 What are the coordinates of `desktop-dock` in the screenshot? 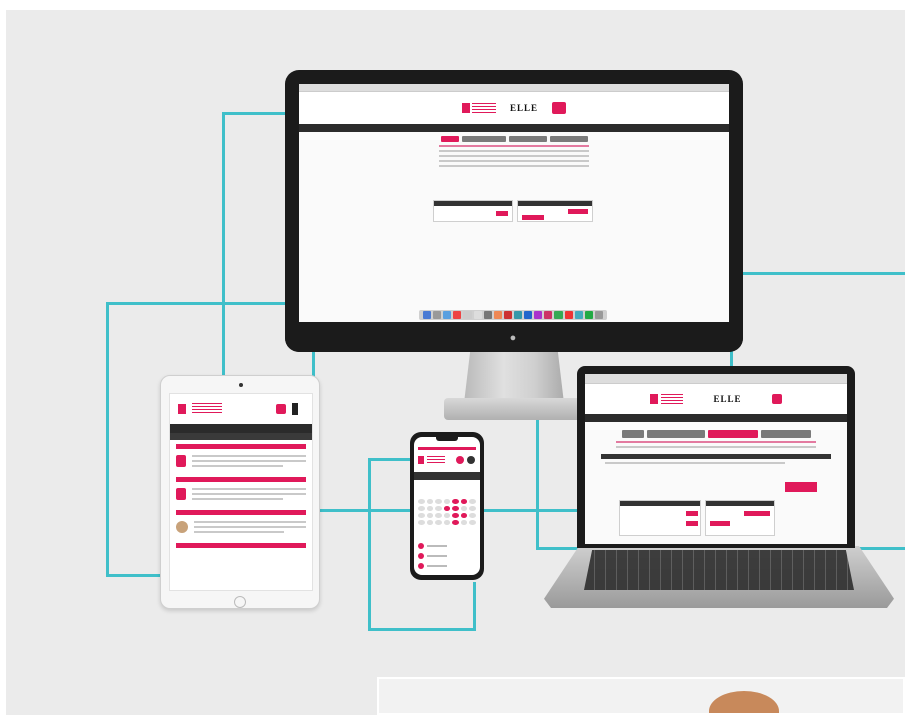 It's located at (513, 315).